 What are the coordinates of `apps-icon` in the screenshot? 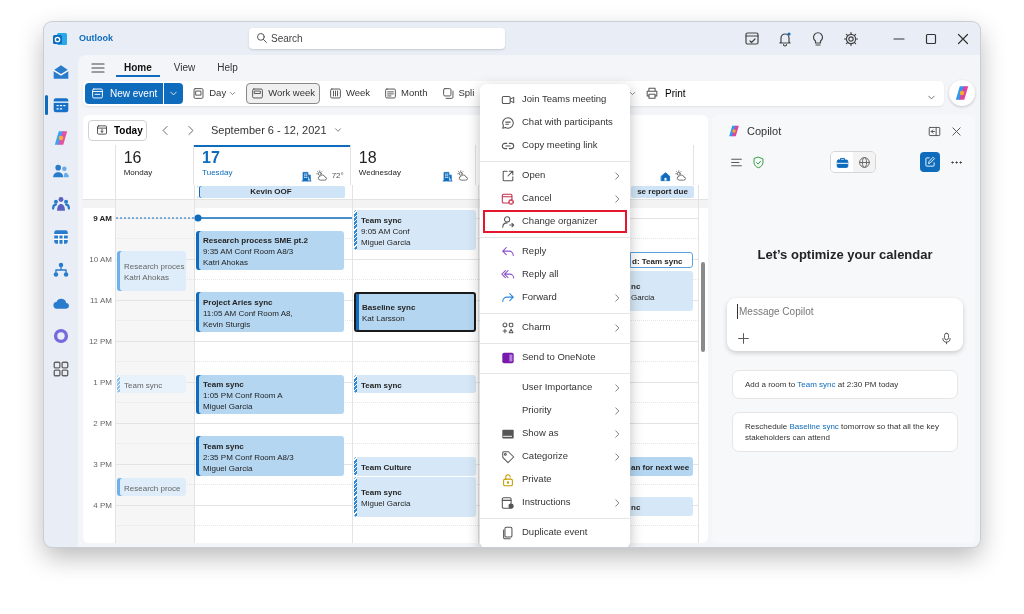 It's located at (61, 369).